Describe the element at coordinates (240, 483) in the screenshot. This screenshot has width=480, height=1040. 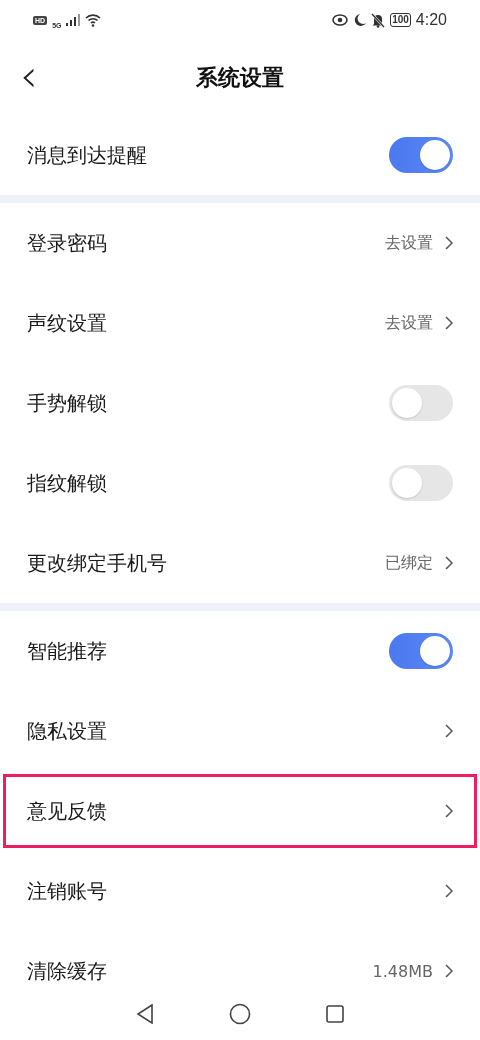
I see `setting-row: 指纹解锁` at that location.